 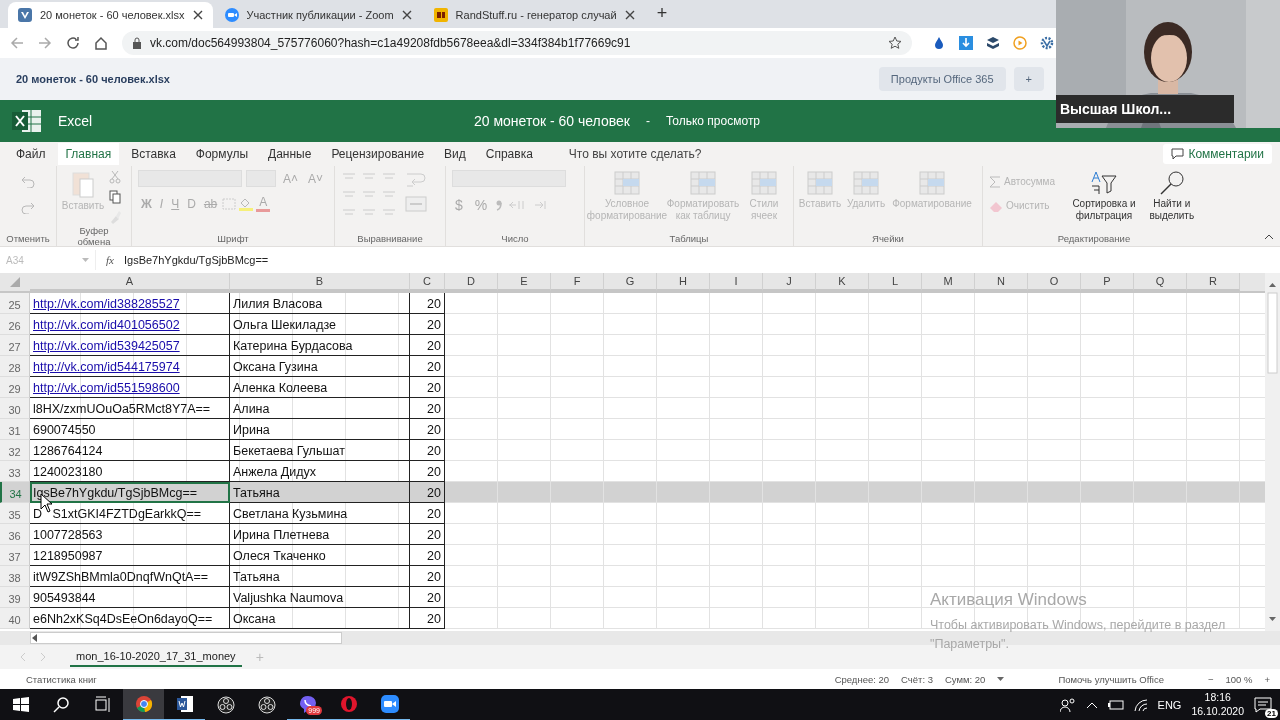 I want to click on ribbon-tab: Главная, so click(x=88, y=154).